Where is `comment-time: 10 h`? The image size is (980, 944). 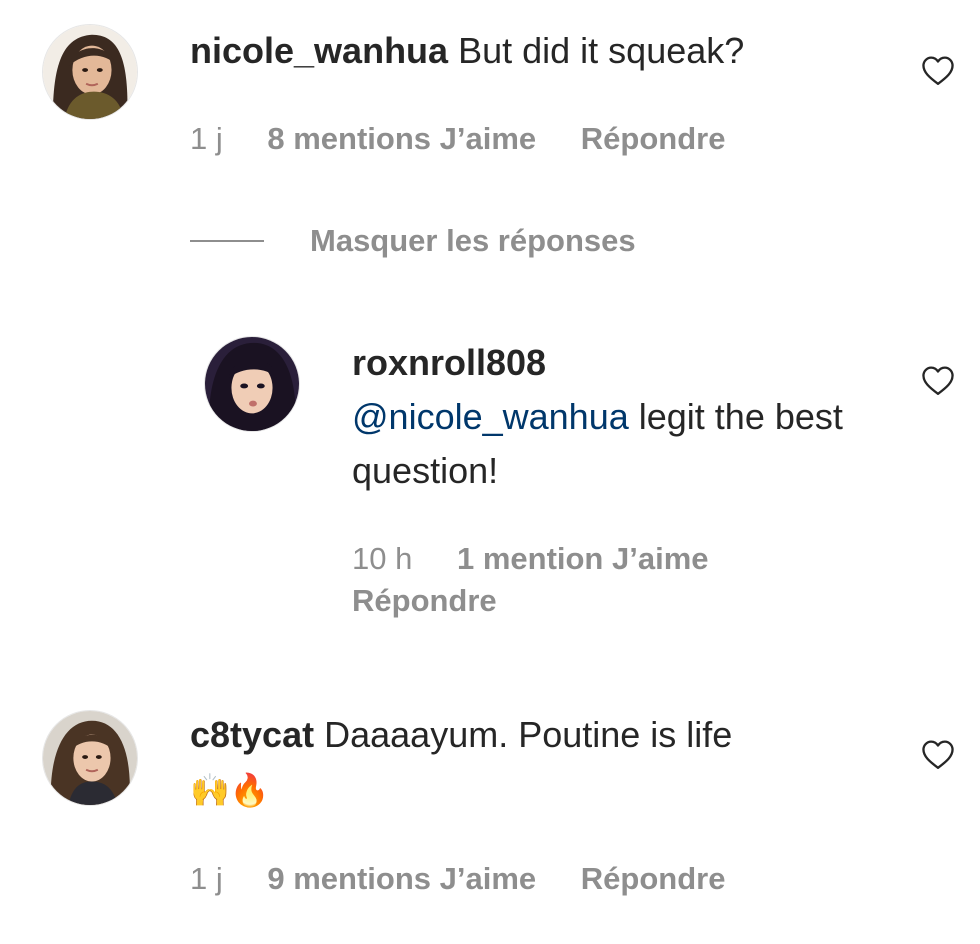 comment-time: 10 h is located at coordinates (382, 558).